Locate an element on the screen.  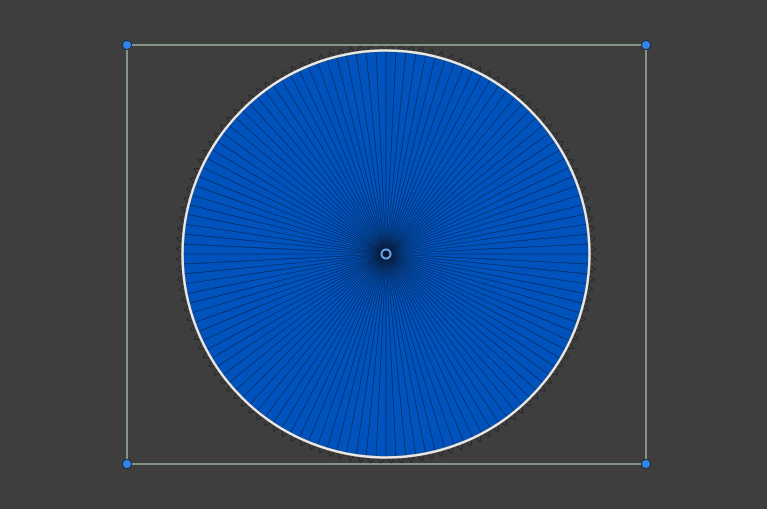
rect-handle-top-left is located at coordinates (127, 45).